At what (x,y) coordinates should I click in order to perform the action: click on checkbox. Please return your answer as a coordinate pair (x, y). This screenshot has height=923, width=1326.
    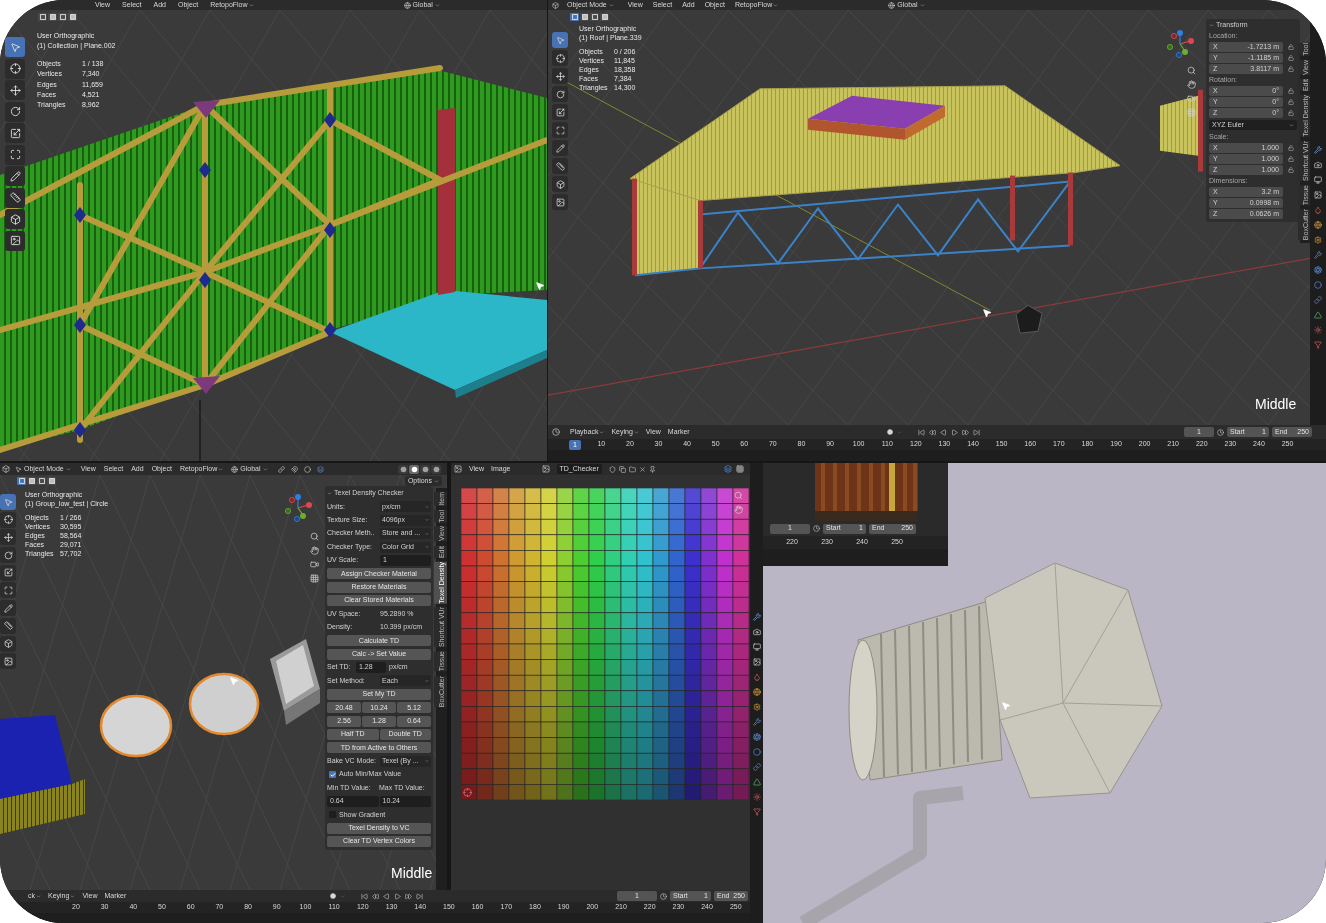
    Looking at the image, I should click on (332, 775).